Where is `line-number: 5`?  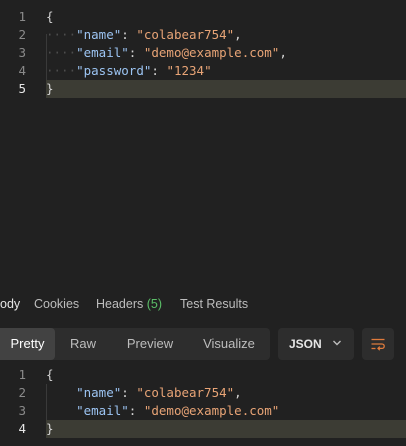
line-number: 5 is located at coordinates (22, 88).